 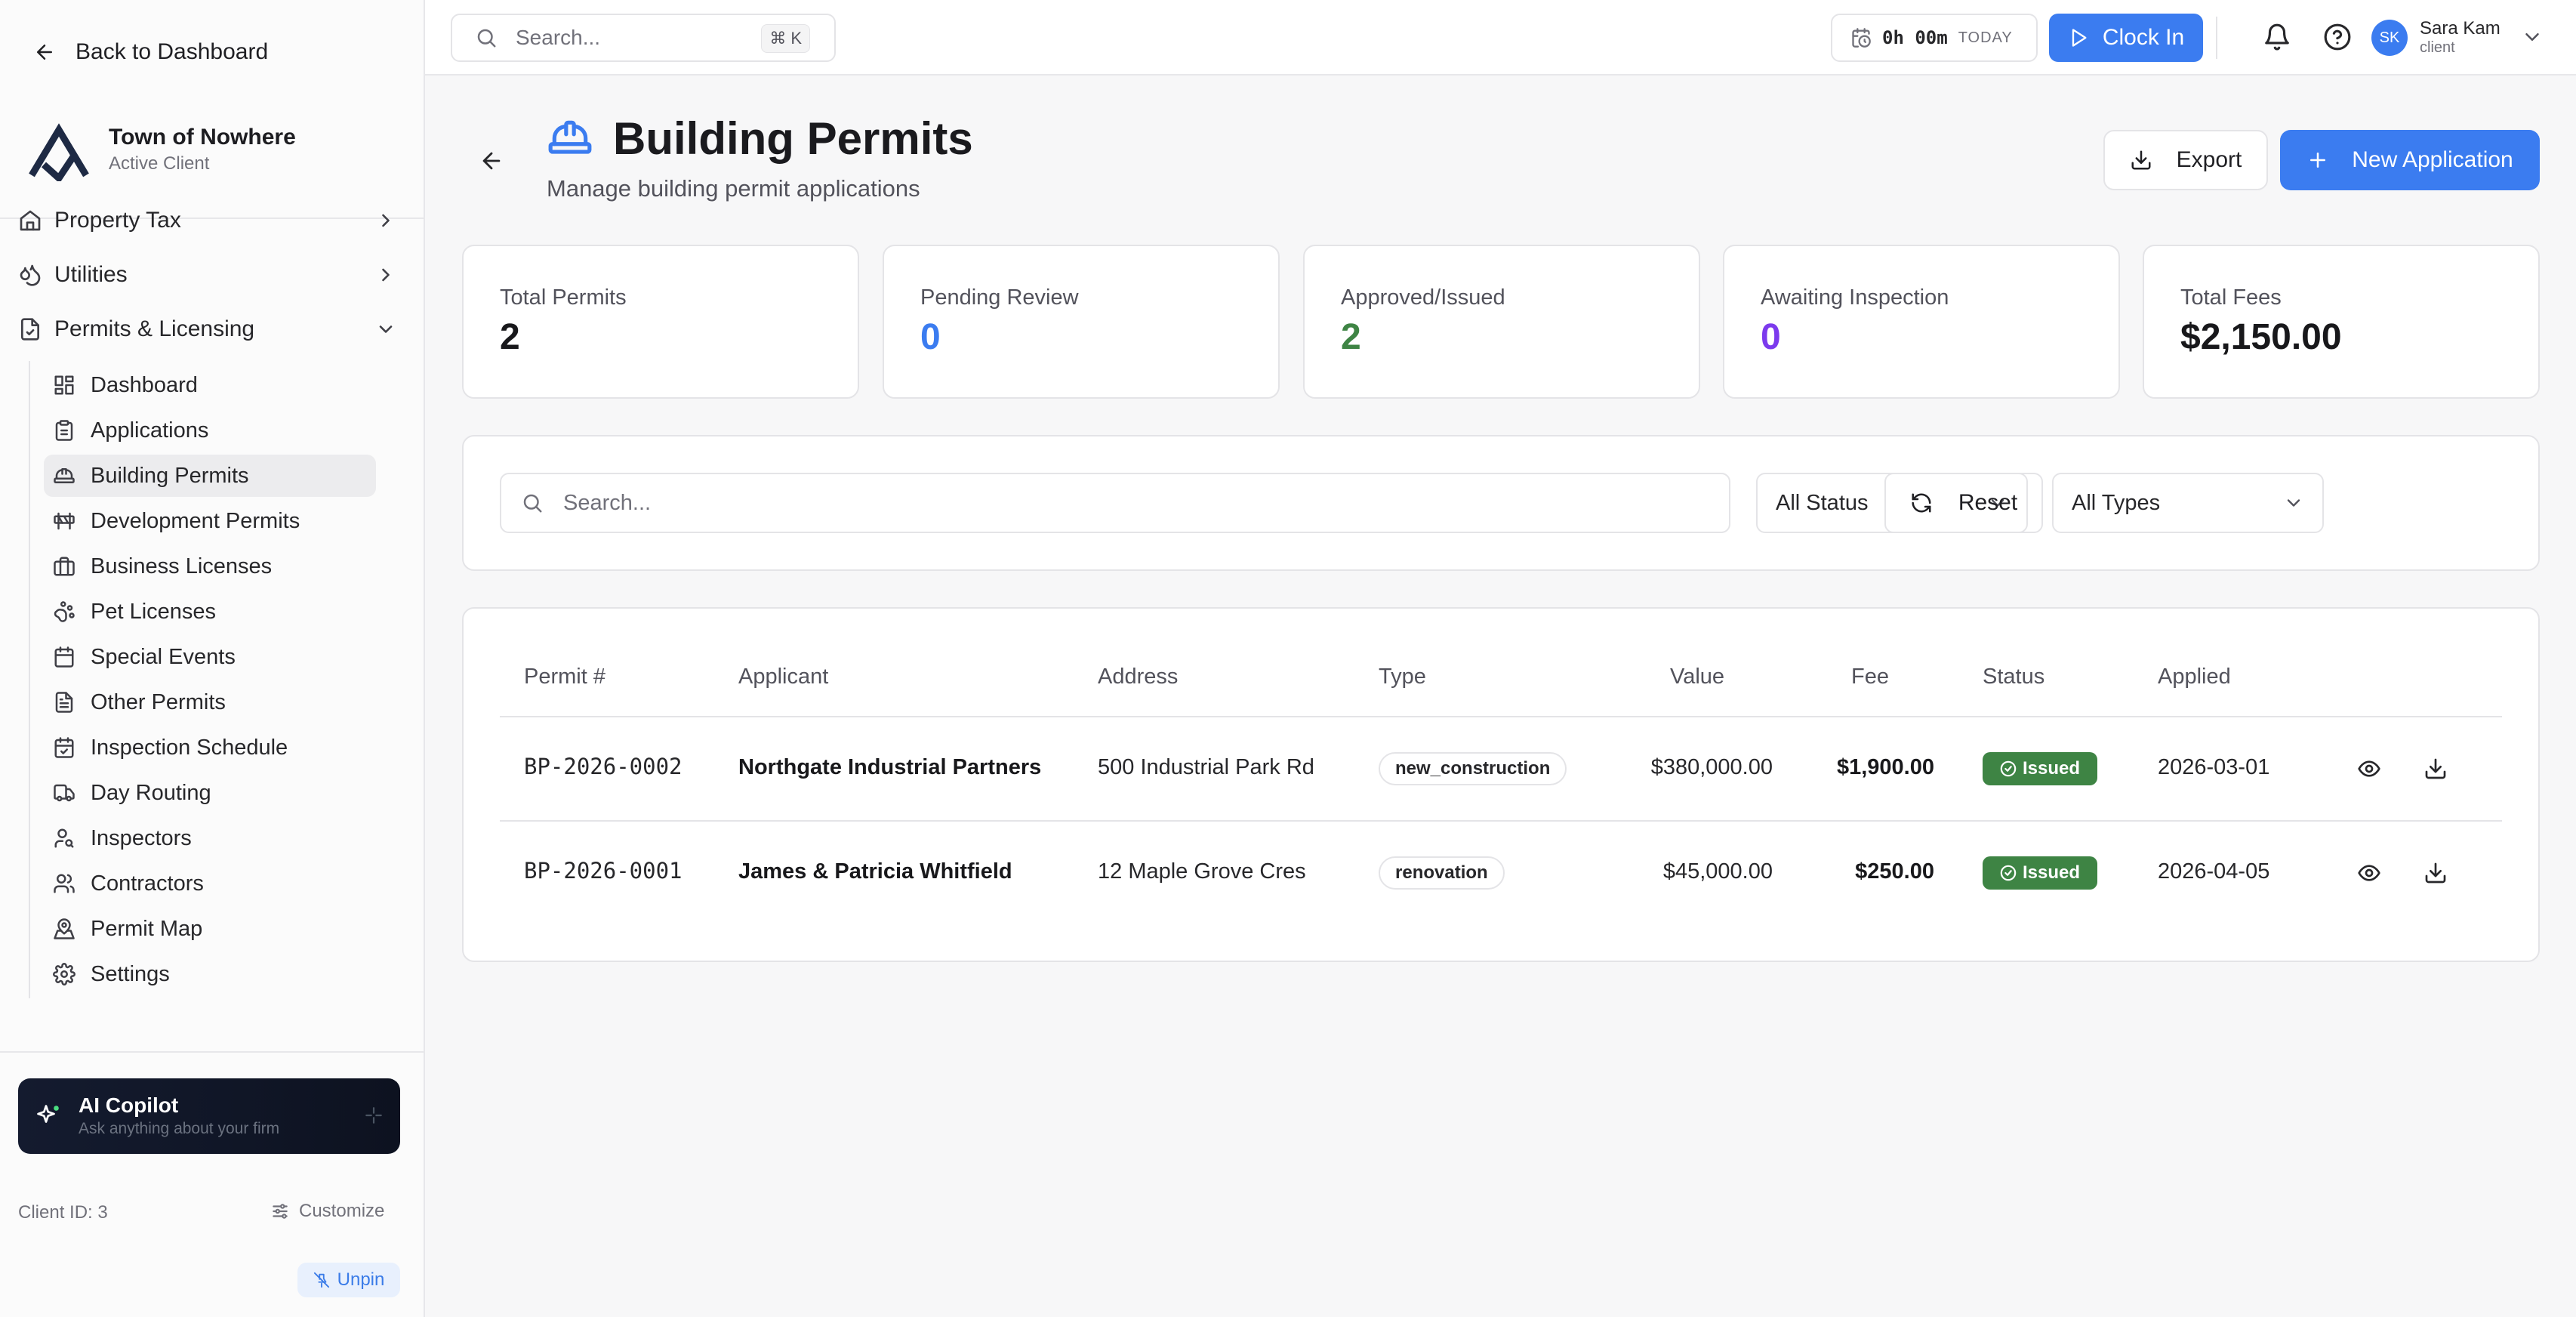 I want to click on sidebar-item-development-permits: Development Permits, so click(x=210, y=521).